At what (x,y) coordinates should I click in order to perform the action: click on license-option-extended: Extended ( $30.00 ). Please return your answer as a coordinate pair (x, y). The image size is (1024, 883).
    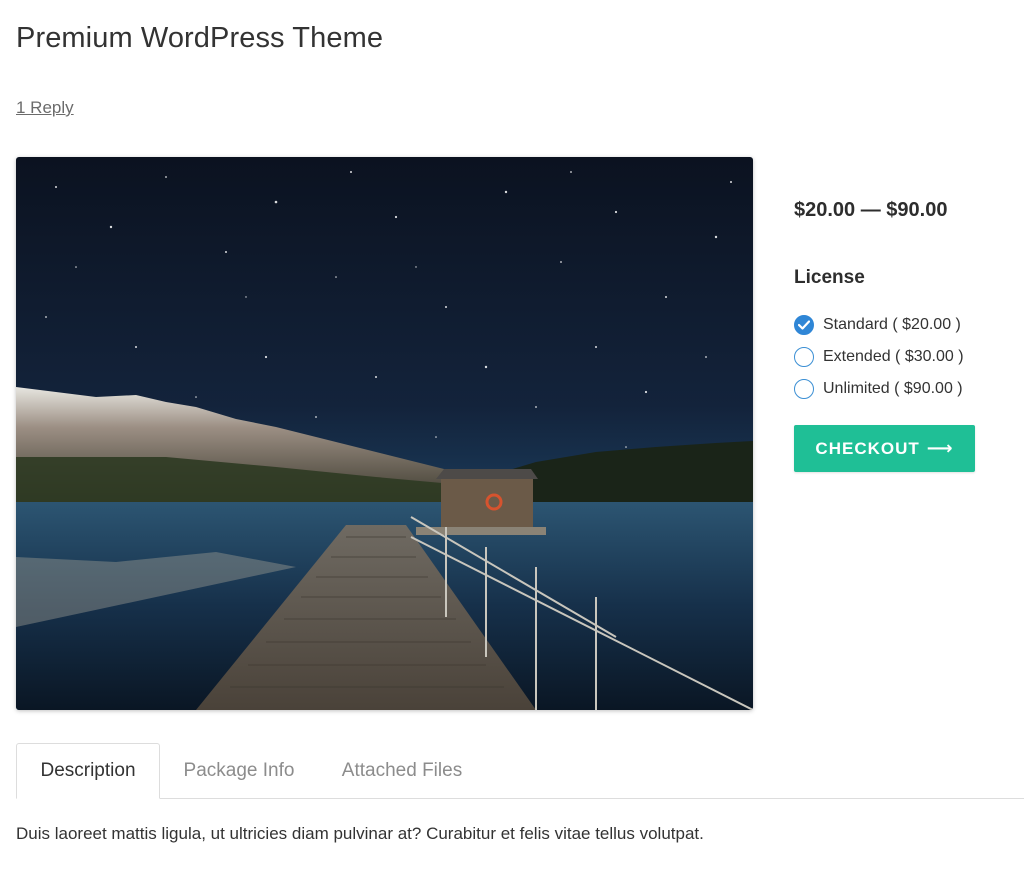
    Looking at the image, I should click on (879, 357).